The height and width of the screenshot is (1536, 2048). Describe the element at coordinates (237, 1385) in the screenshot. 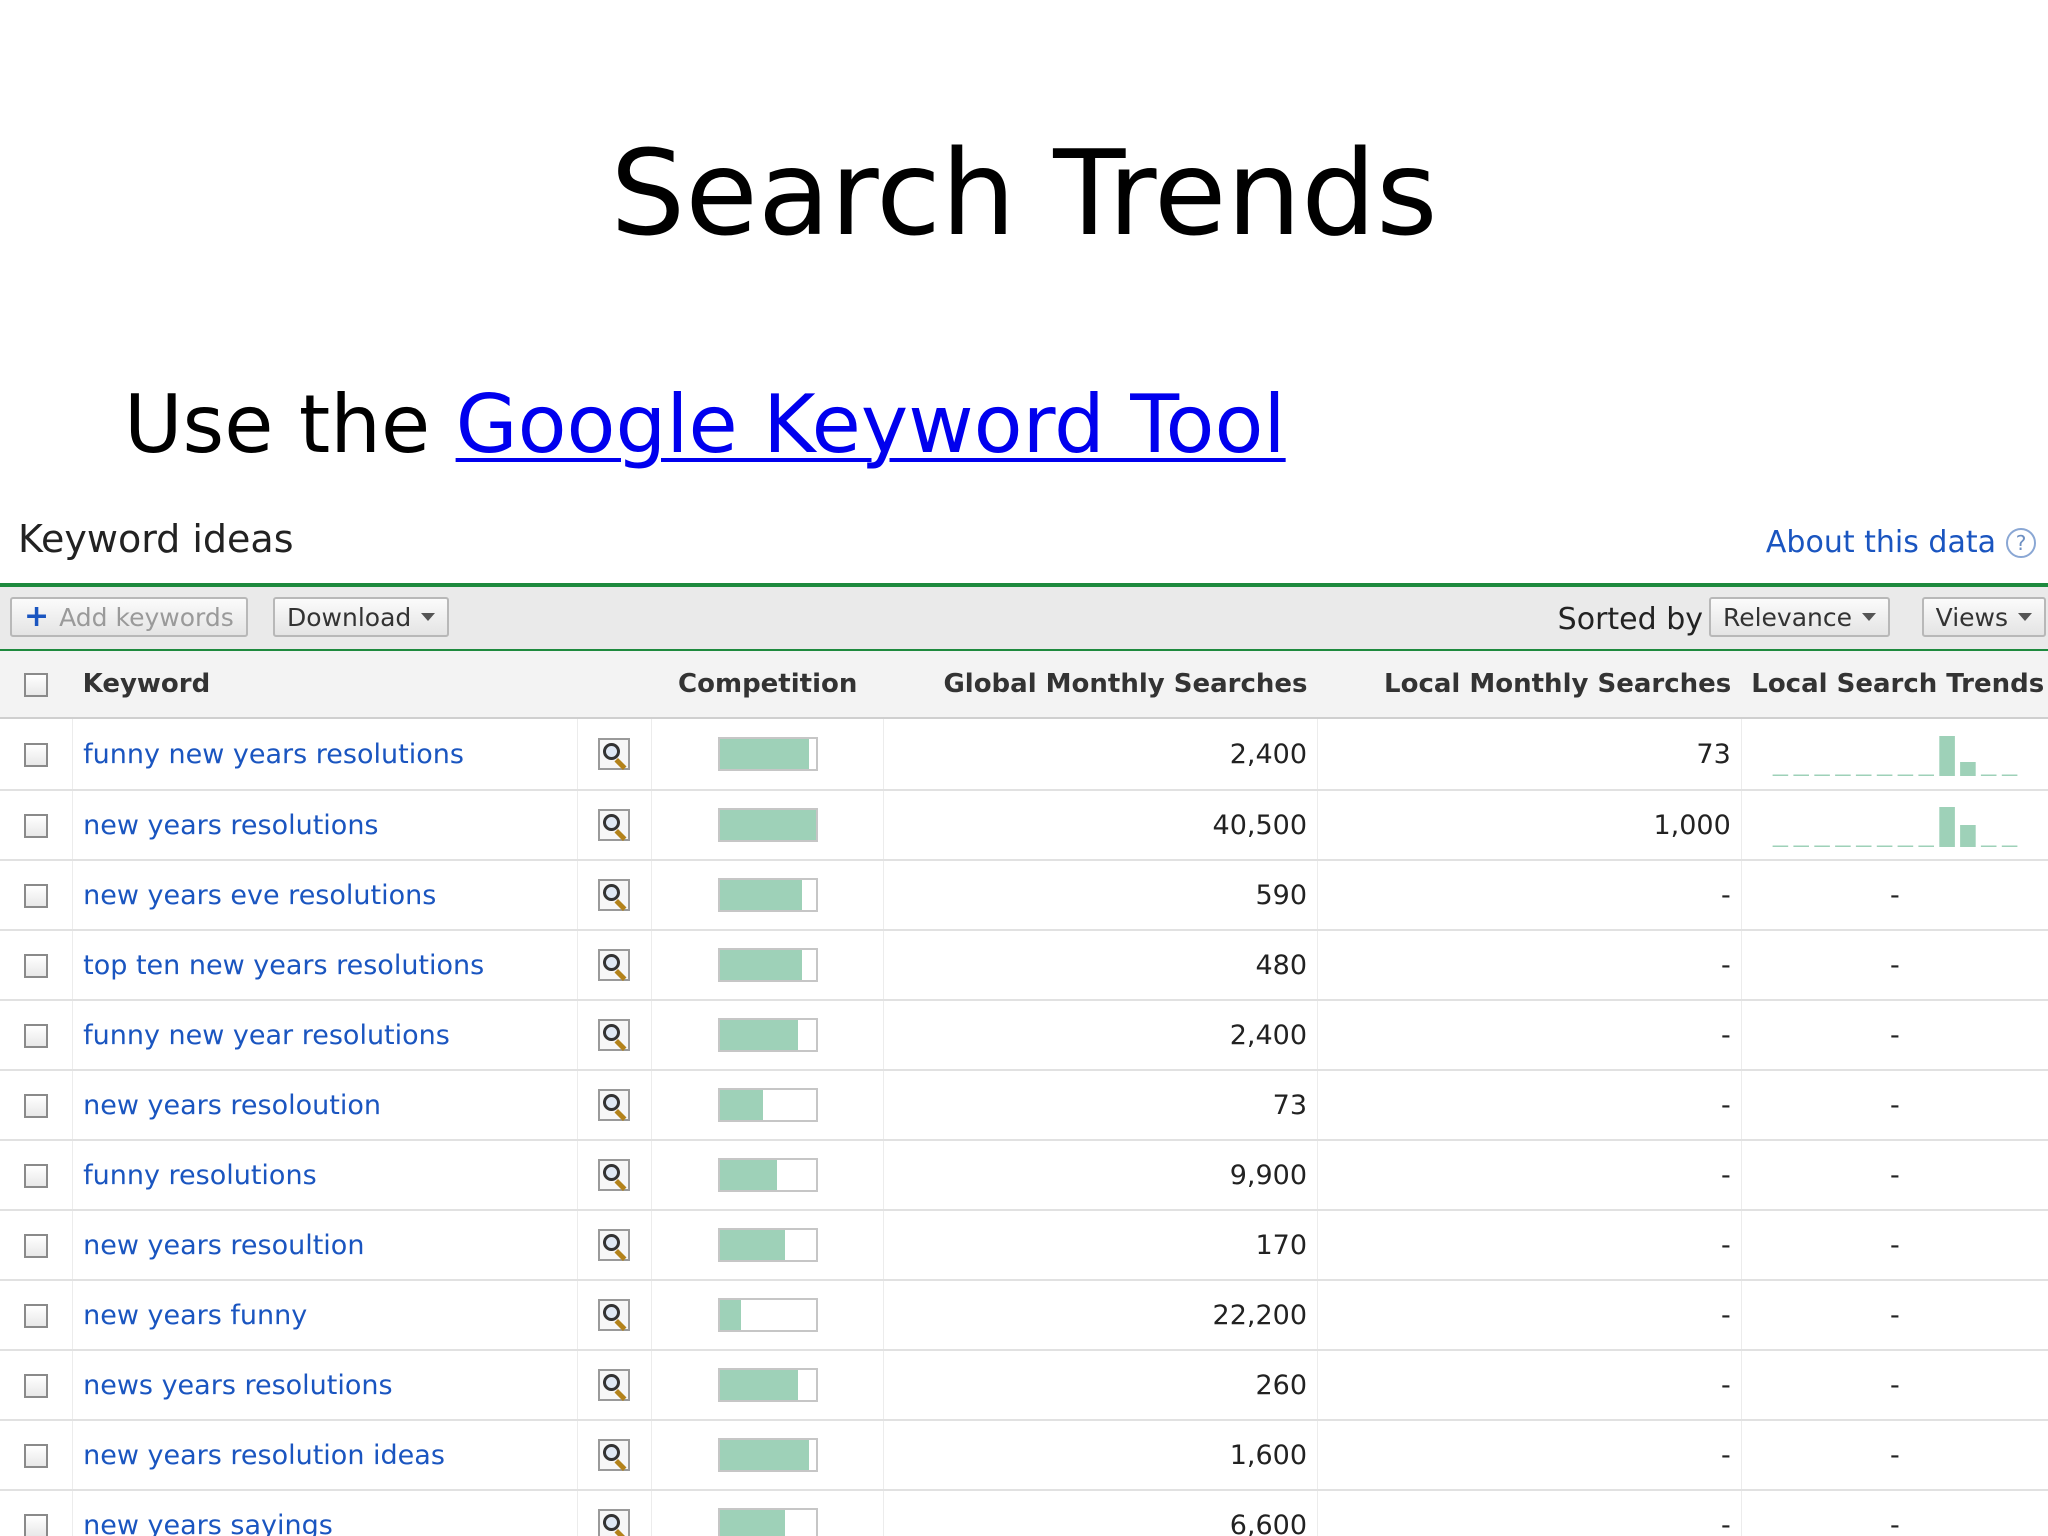

I see `keyword-link: news years resolutions` at that location.